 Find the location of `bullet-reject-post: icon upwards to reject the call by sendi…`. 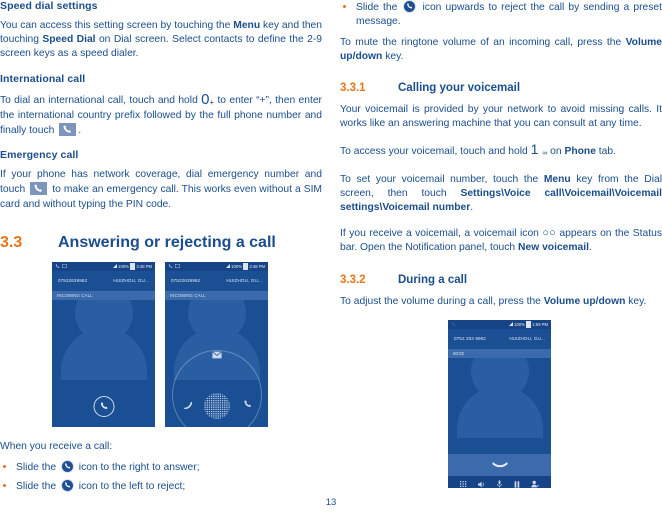

bullet-reject-post: icon upwards to reject the call by sendi… is located at coordinates (509, 15).